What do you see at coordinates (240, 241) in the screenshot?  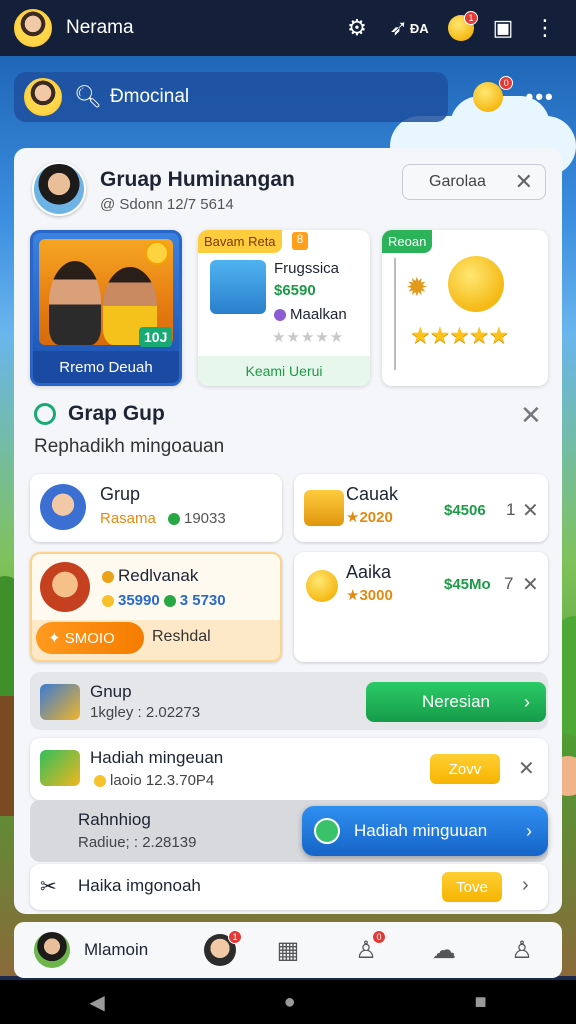 I see `product-tag: Bavam Reta` at bounding box center [240, 241].